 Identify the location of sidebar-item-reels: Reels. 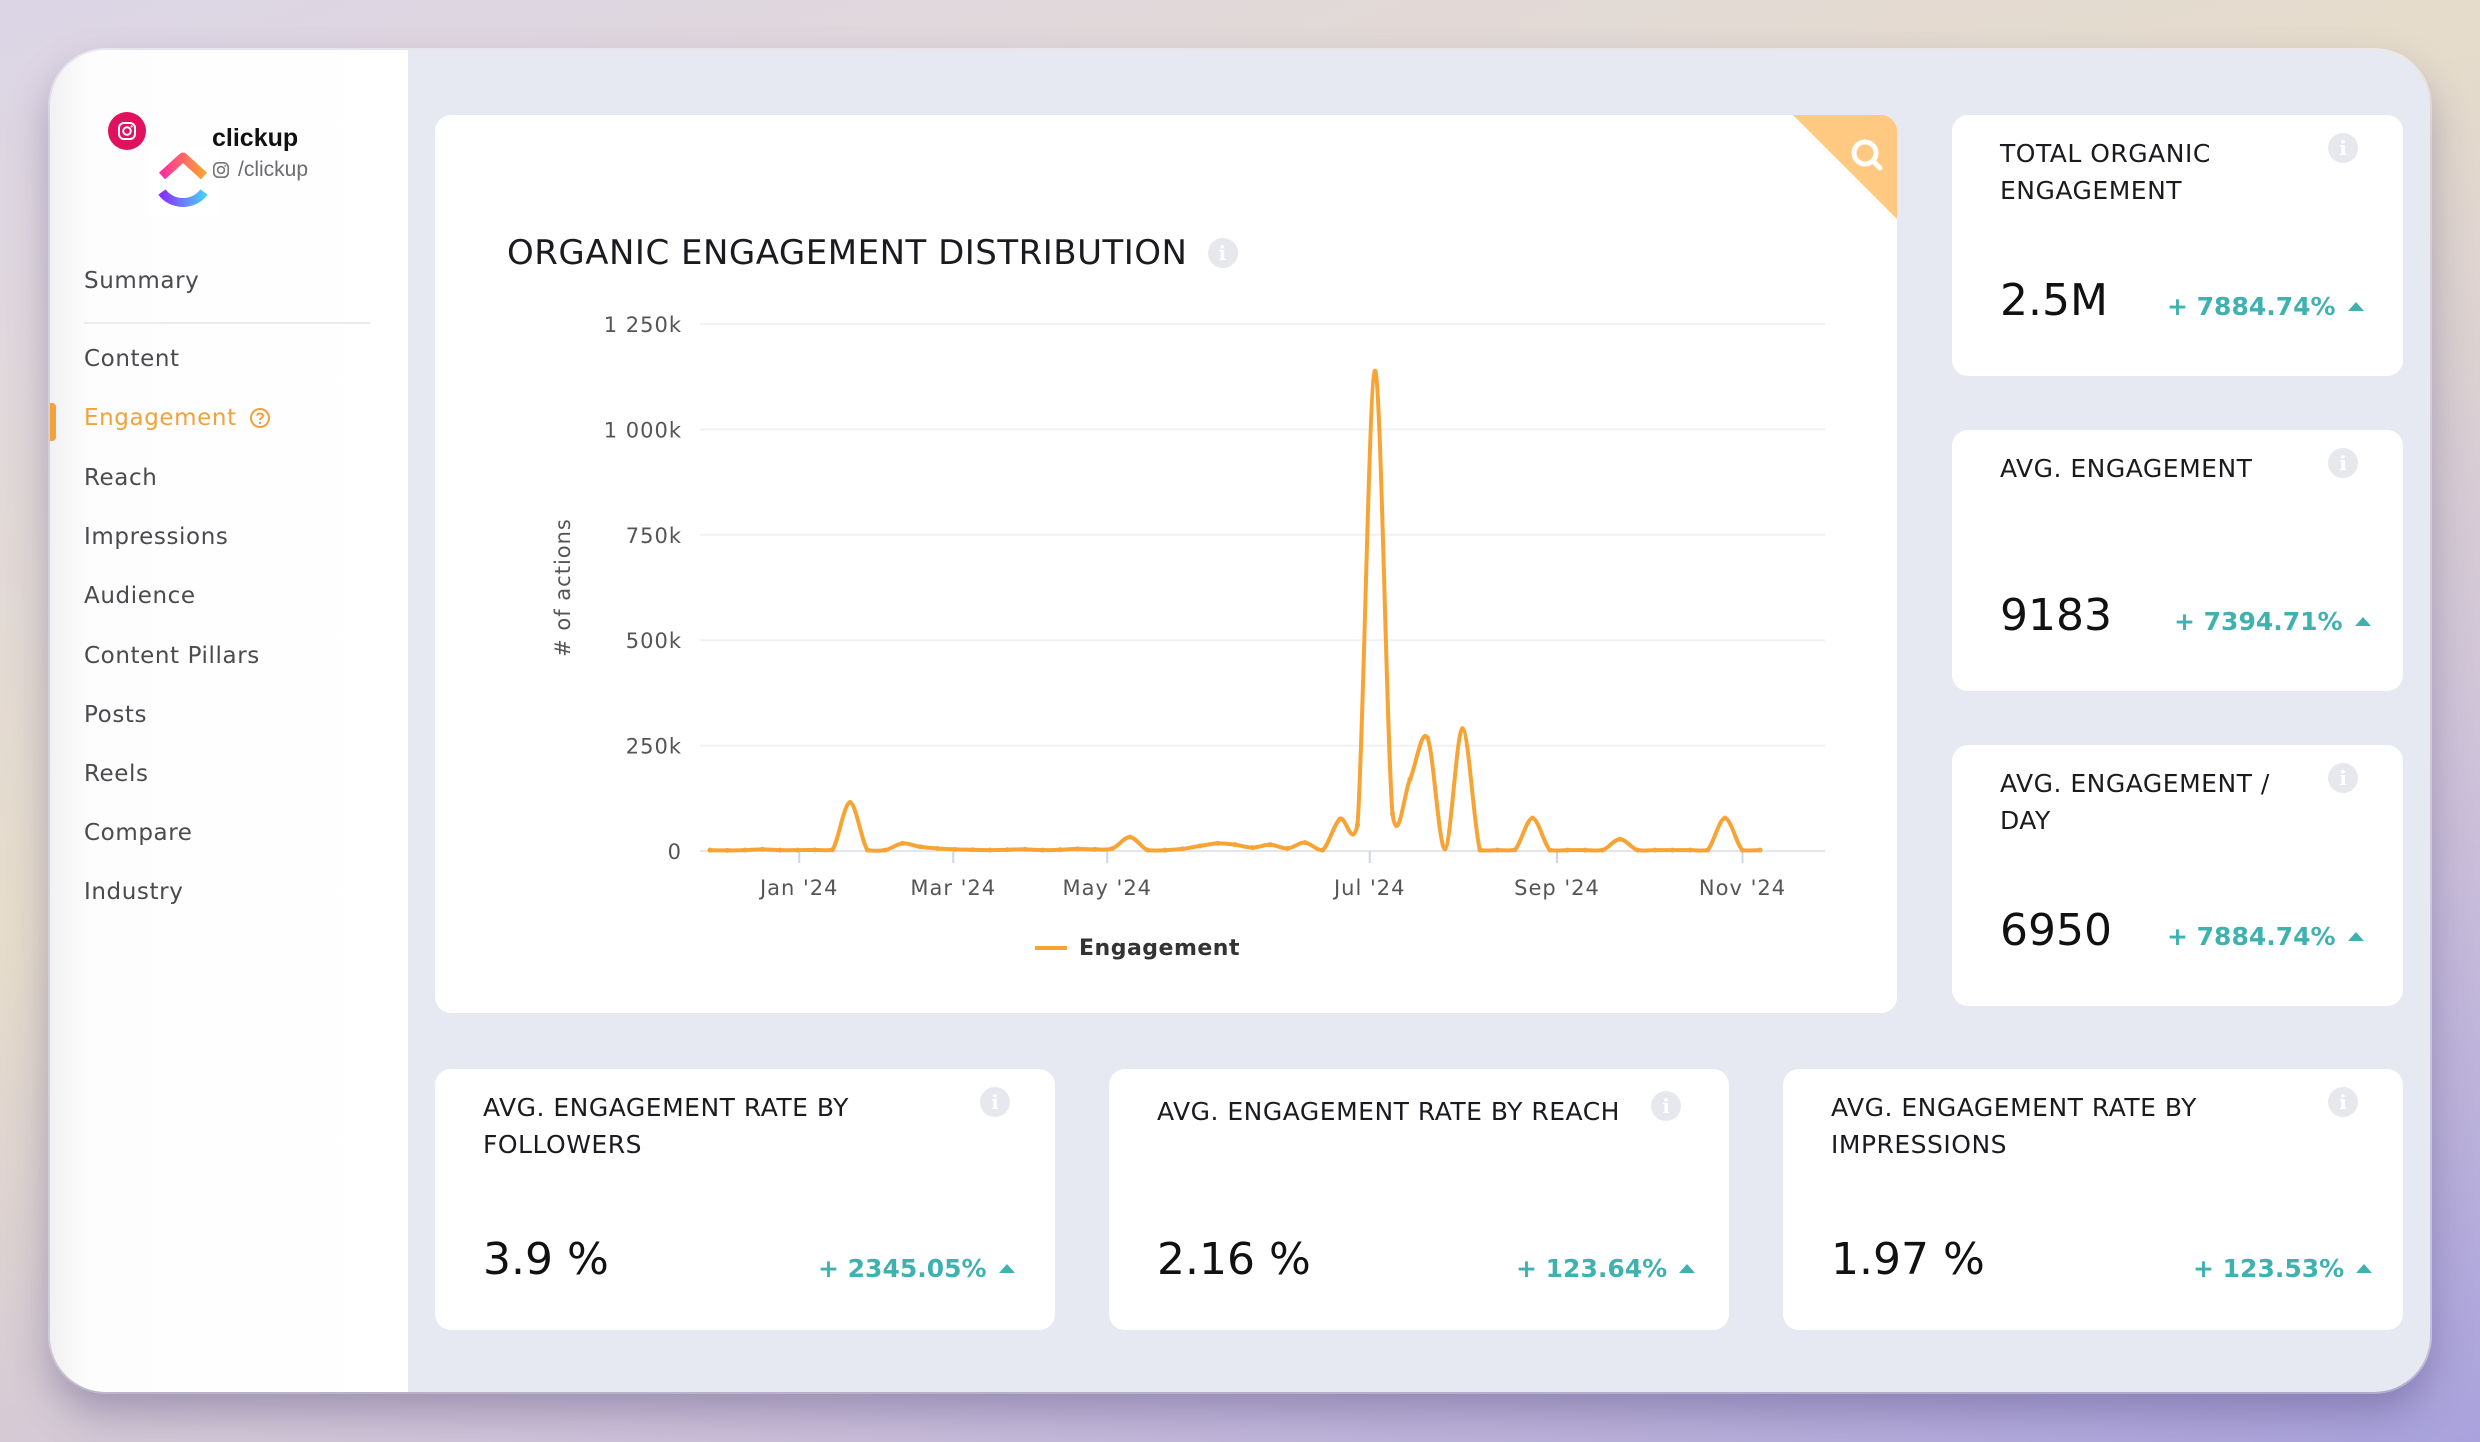
(116, 774).